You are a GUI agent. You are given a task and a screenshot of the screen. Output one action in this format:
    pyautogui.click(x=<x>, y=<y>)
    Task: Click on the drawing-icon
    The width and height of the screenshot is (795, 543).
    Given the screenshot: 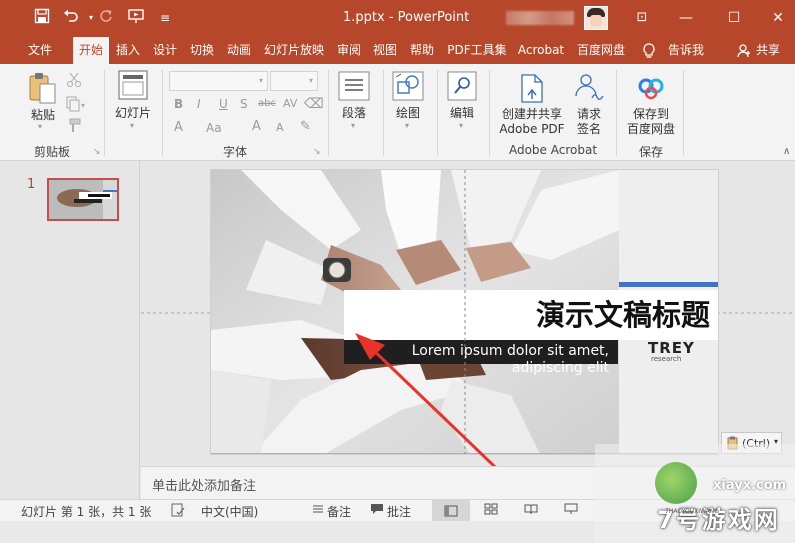 What is the action you would take?
    pyautogui.click(x=408, y=87)
    